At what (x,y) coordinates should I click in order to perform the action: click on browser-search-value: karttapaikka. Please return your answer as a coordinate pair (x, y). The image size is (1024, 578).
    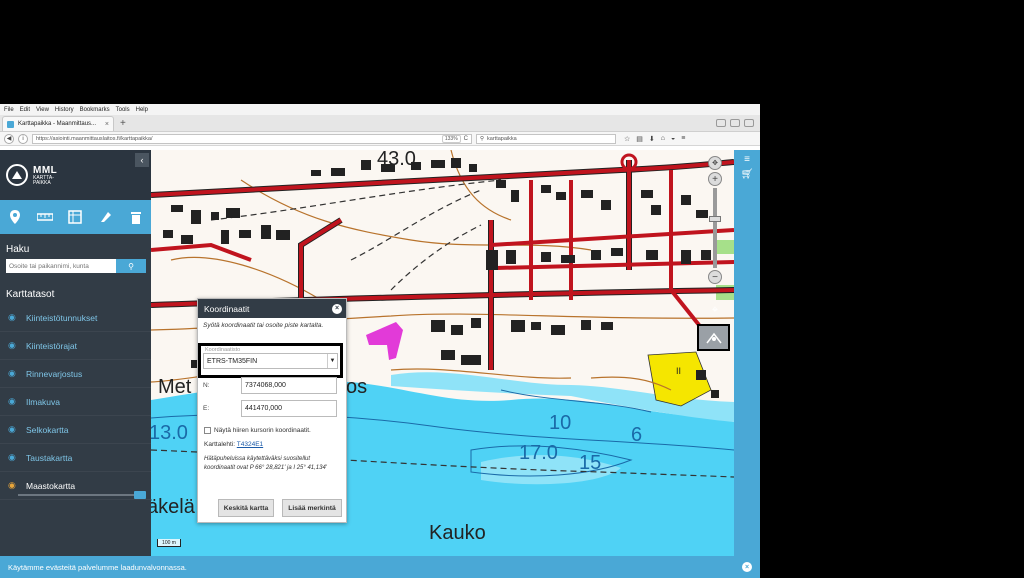
    Looking at the image, I should click on (502, 138).